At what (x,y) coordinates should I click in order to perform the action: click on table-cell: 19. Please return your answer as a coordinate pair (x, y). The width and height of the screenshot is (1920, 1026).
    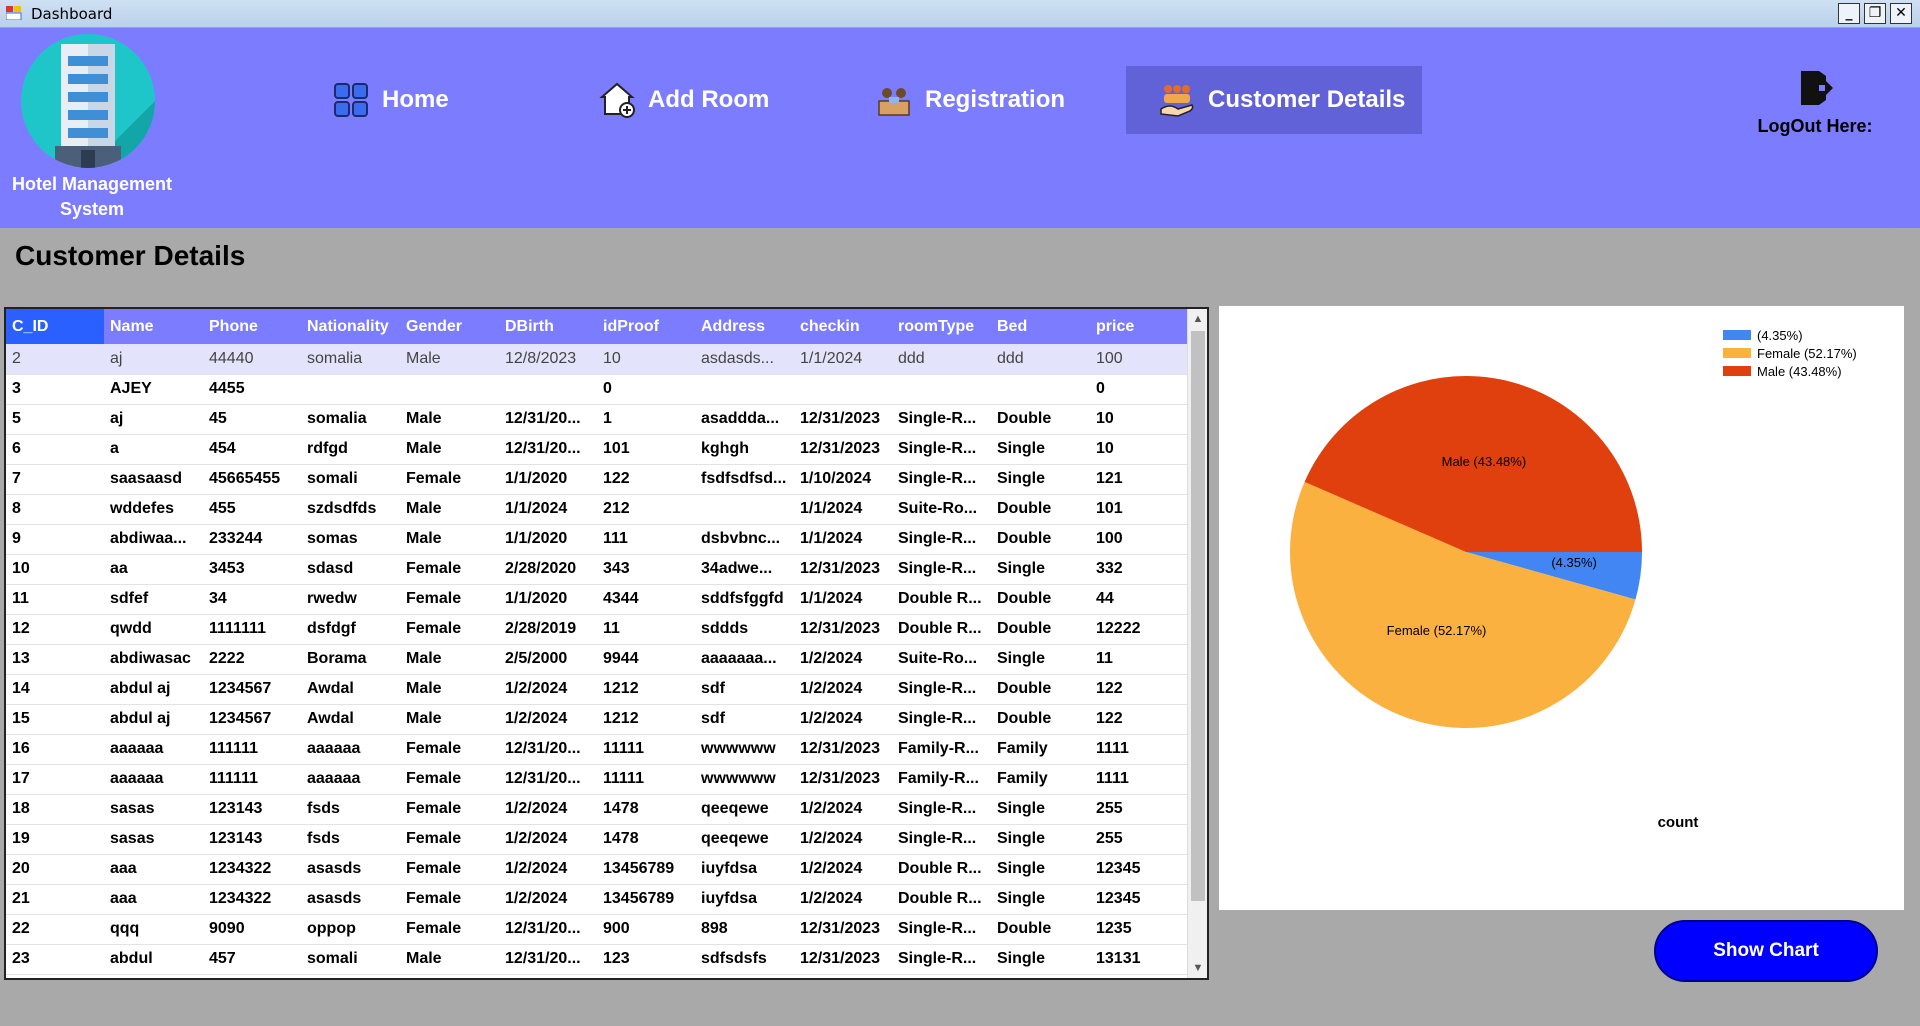
    Looking at the image, I should click on (55, 839).